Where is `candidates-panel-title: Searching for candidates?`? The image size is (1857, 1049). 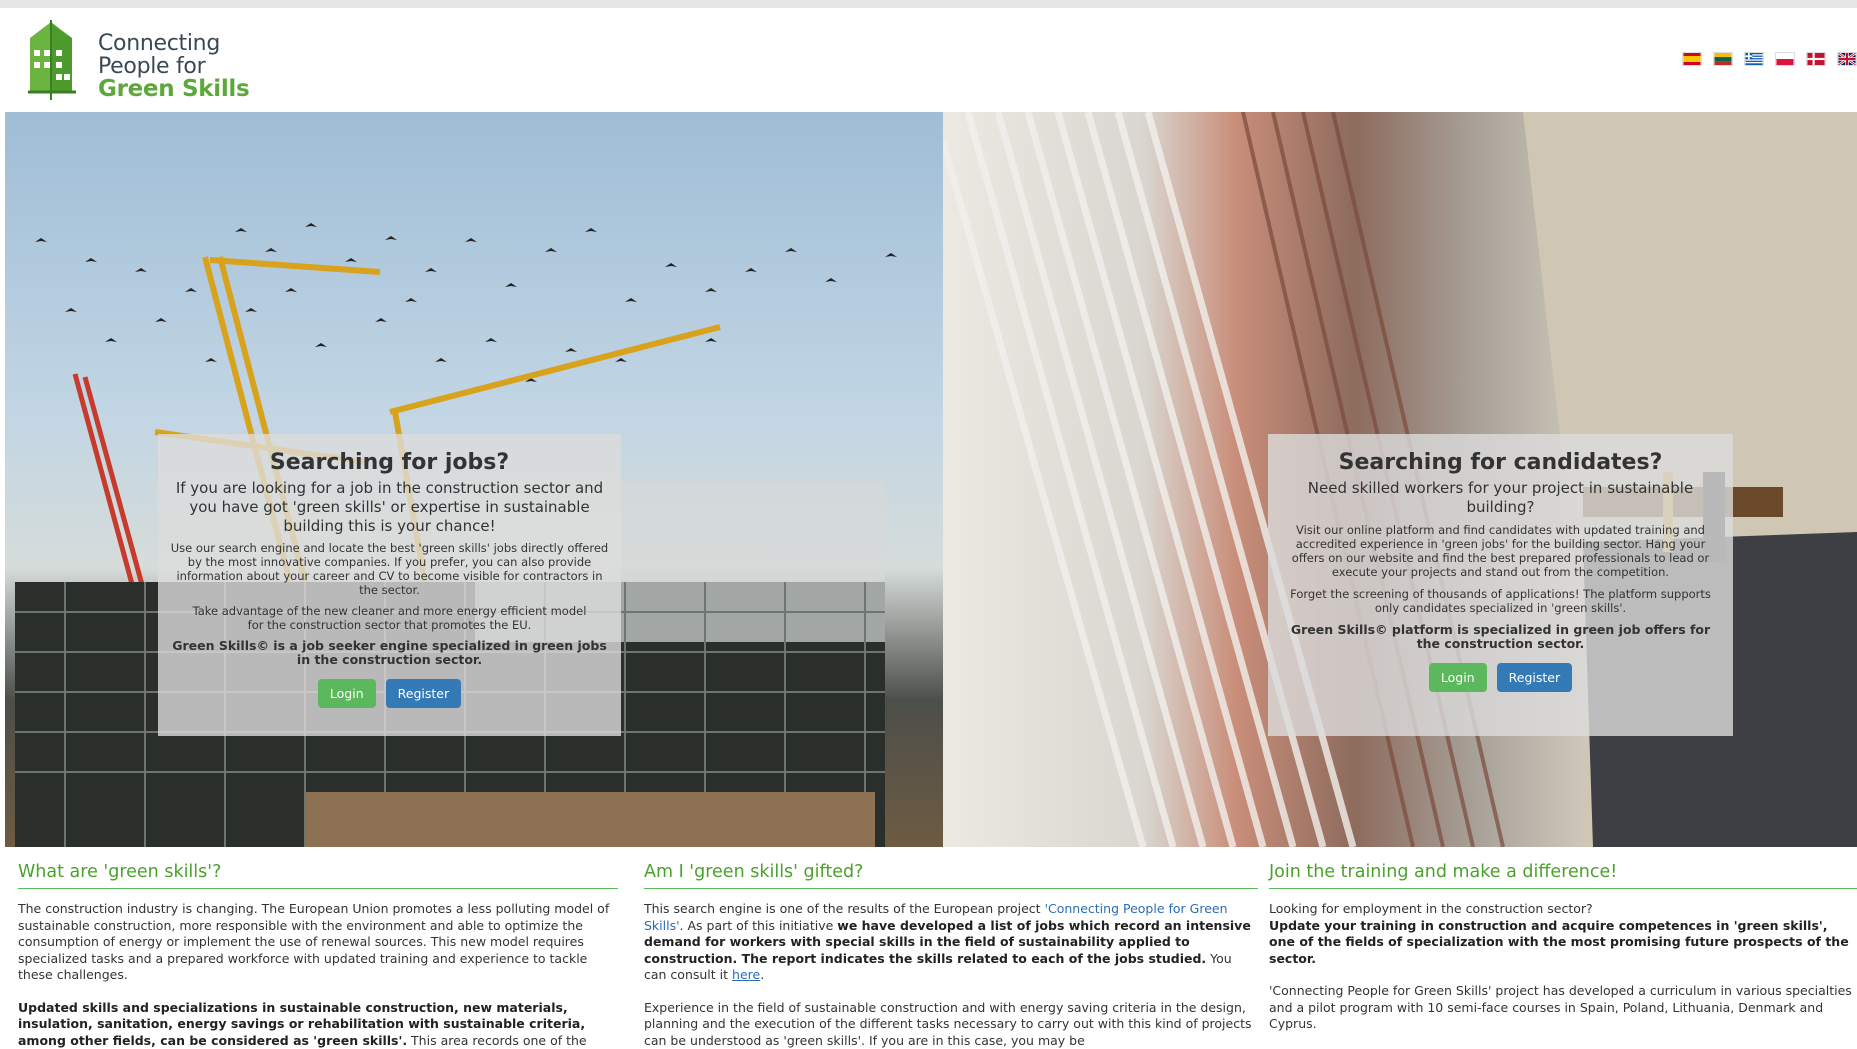 candidates-panel-title: Searching for candidates? is located at coordinates (1500, 462).